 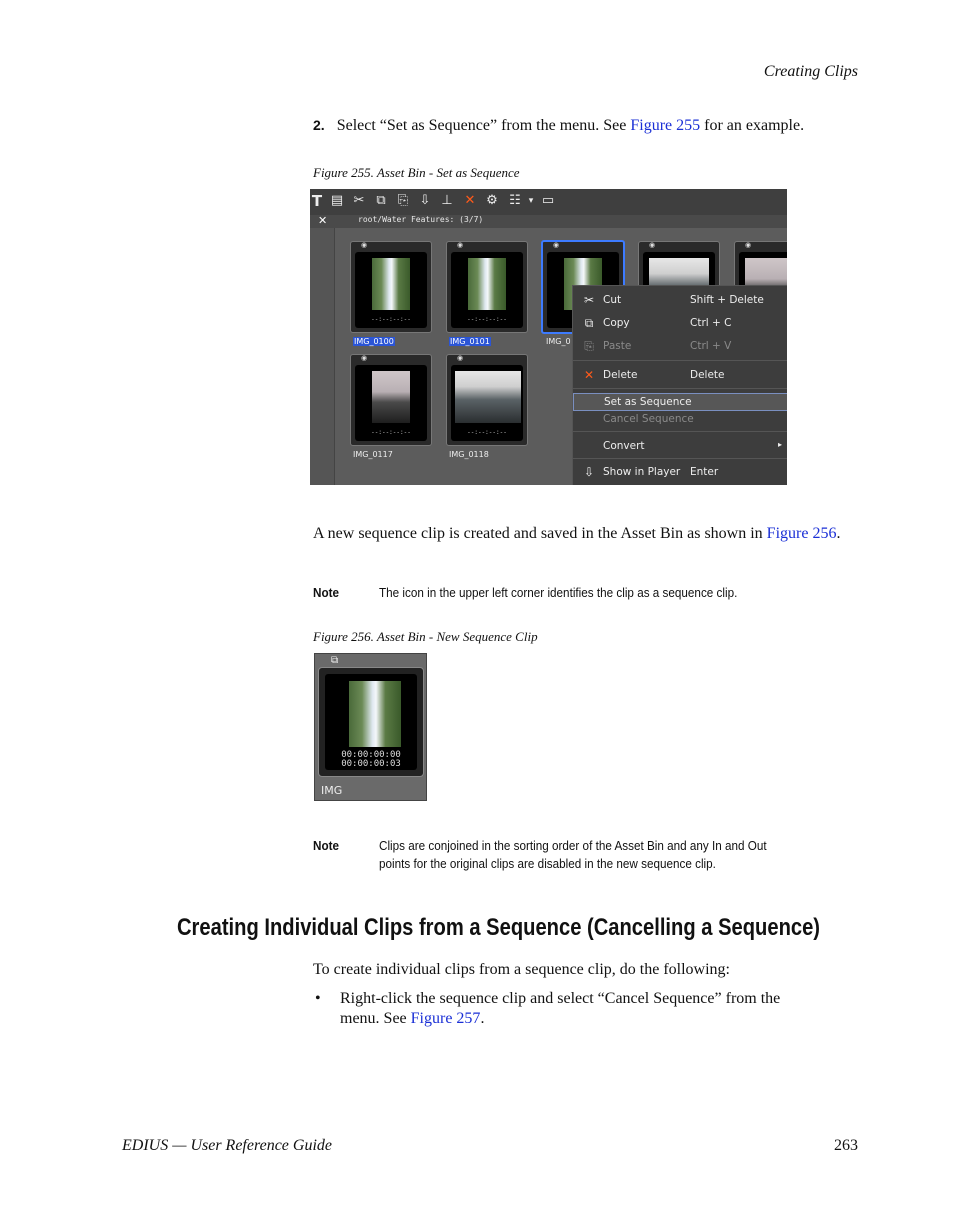 I want to click on step-text-end: for an example., so click(x=752, y=125).